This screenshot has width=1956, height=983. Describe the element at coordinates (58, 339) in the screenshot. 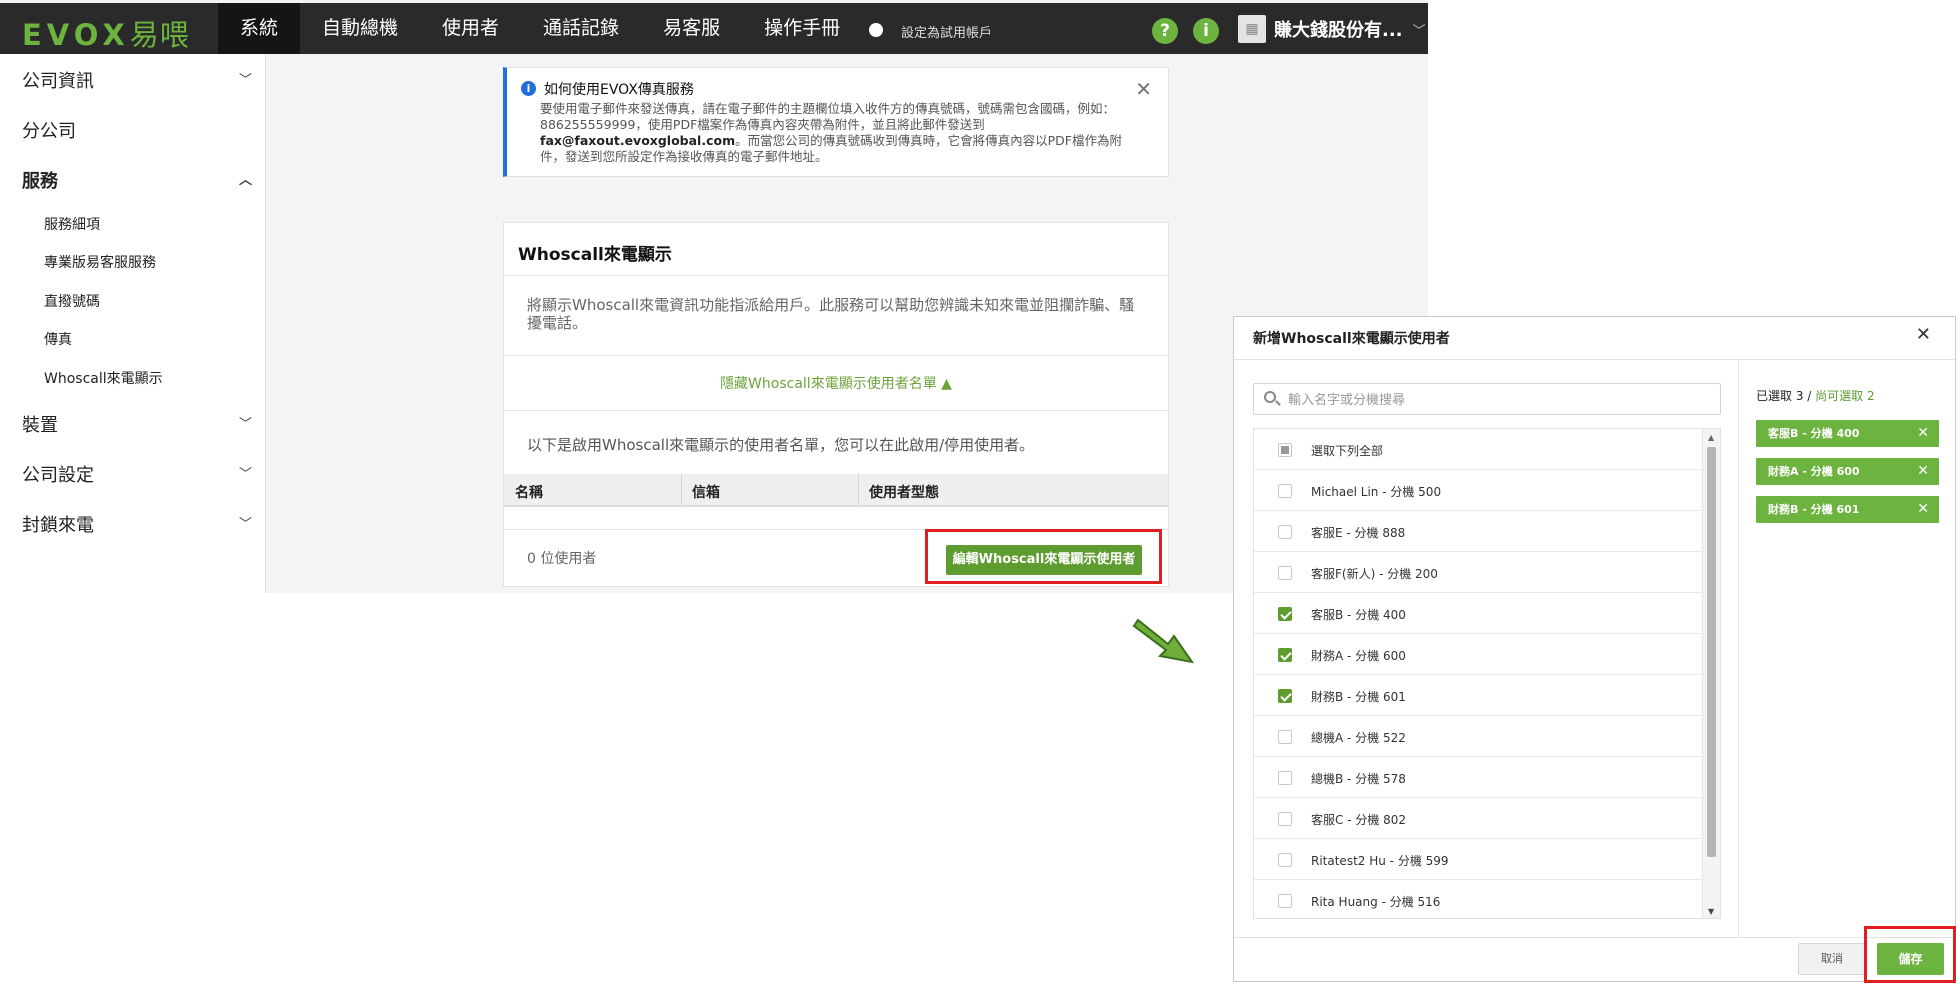

I see `sidebar-subitem-fax: 傳真` at that location.